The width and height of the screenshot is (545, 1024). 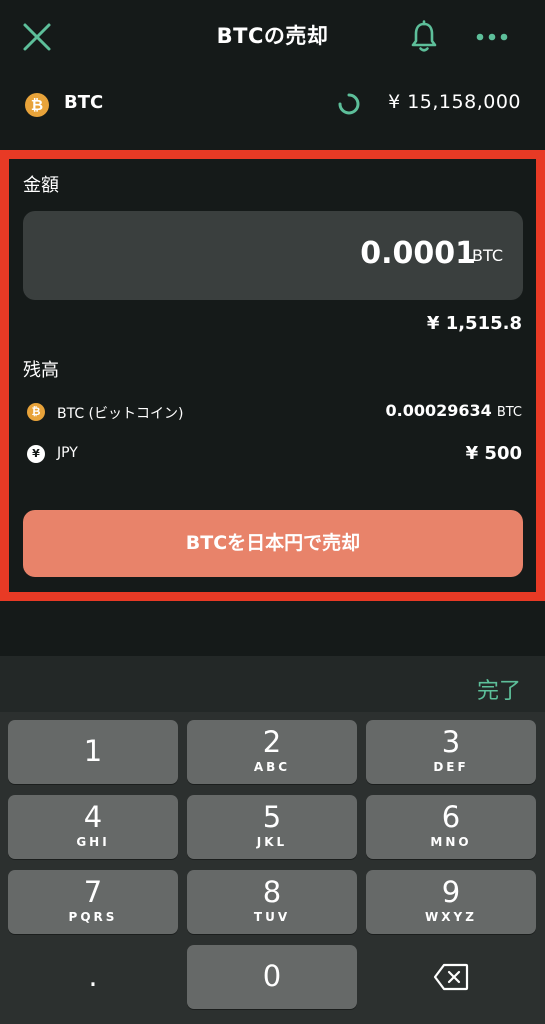 What do you see at coordinates (454, 102) in the screenshot?
I see `current-price: ¥ 15,158,000` at bounding box center [454, 102].